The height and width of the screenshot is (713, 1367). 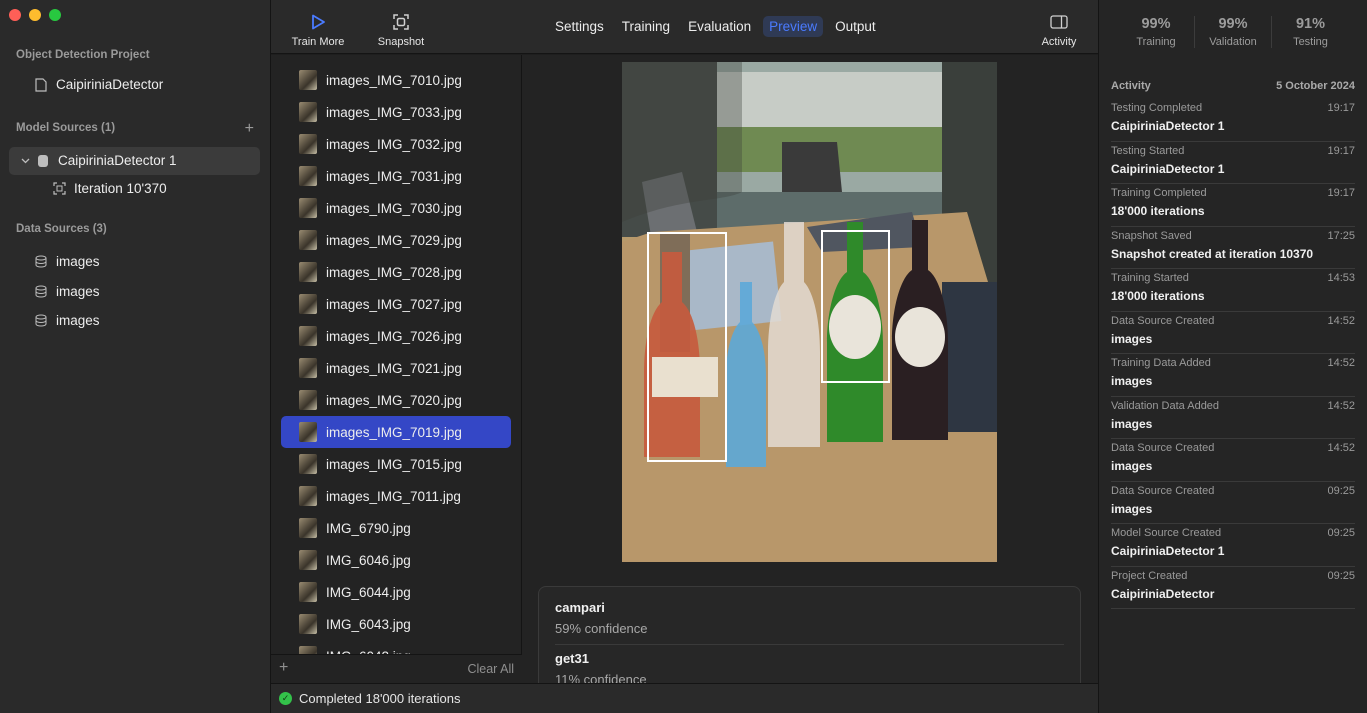 What do you see at coordinates (1148, 150) in the screenshot?
I see `activity-event: Testing Started` at bounding box center [1148, 150].